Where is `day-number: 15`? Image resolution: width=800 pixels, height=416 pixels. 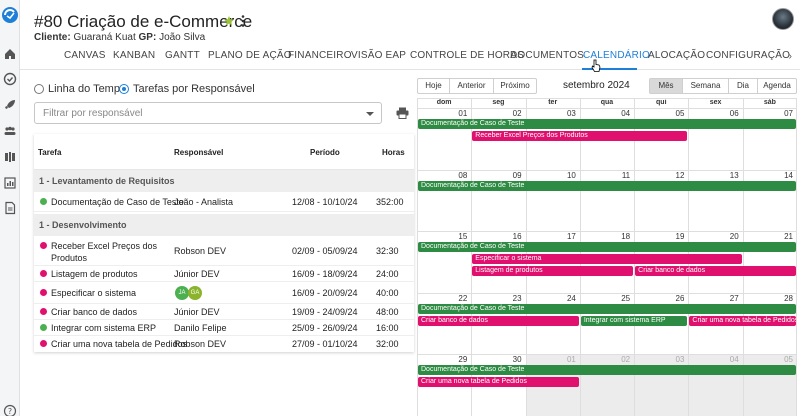 day-number: 15 is located at coordinates (457, 236).